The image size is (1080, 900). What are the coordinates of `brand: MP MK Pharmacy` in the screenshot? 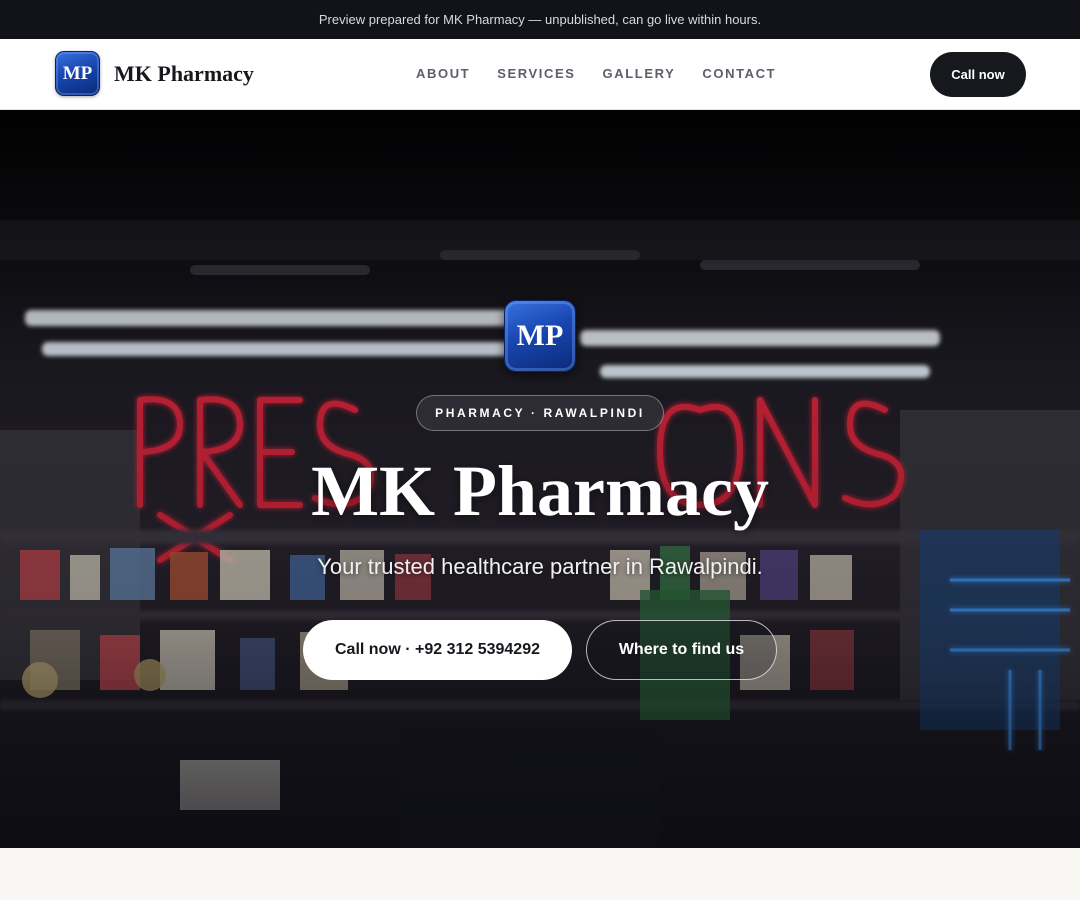 It's located at (154, 73).